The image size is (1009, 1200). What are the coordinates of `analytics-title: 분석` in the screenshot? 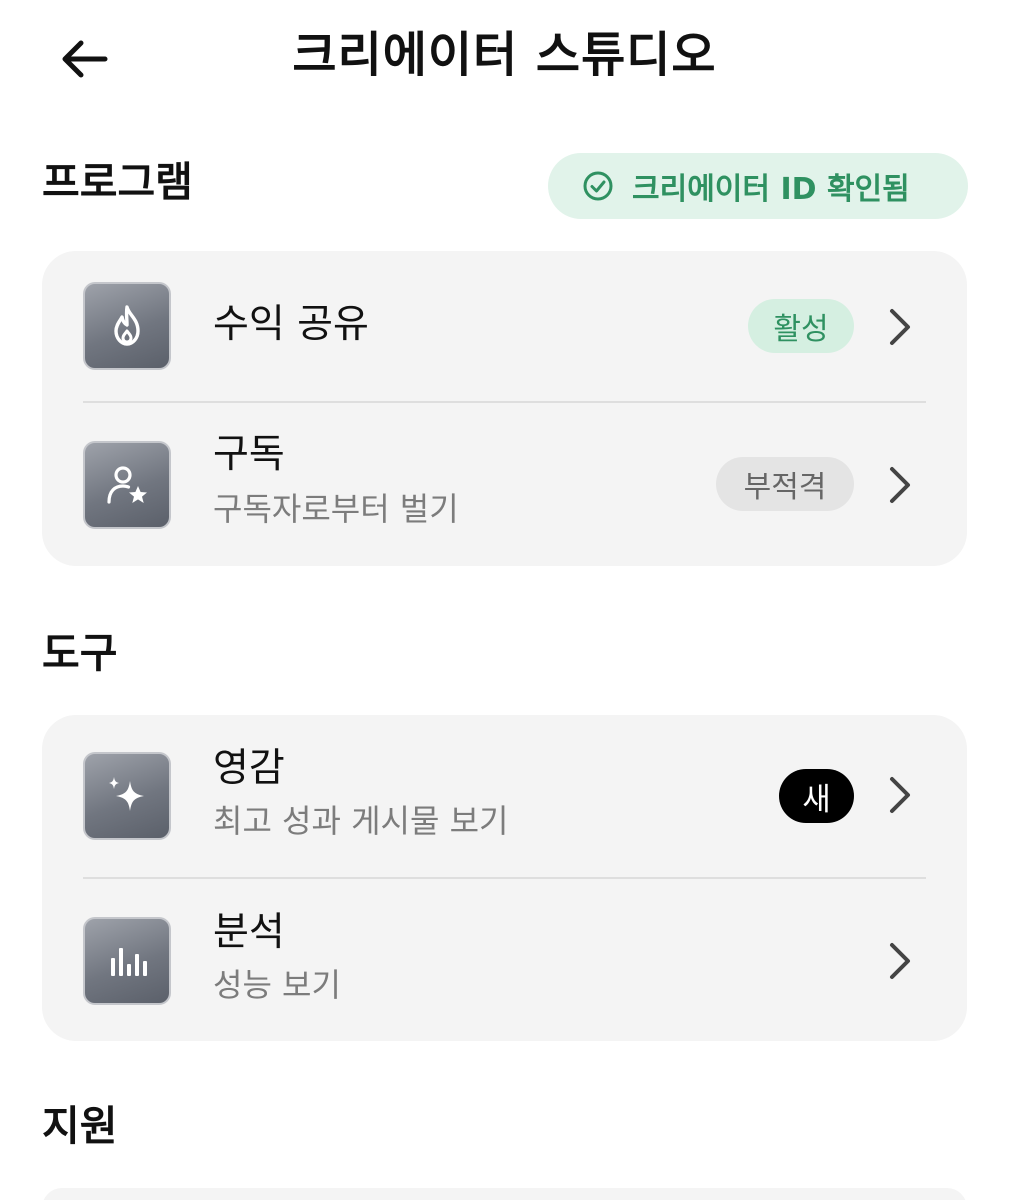 It's located at (249, 932).